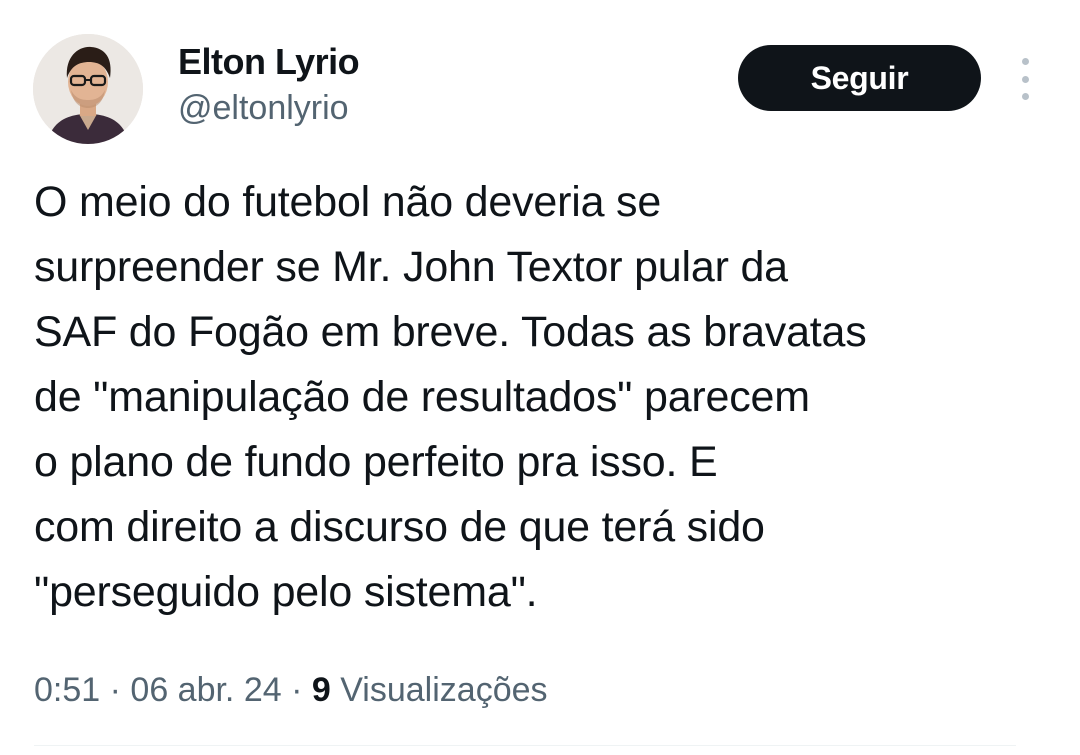  I want to click on author-handle: @eltonlyrio, so click(268, 108).